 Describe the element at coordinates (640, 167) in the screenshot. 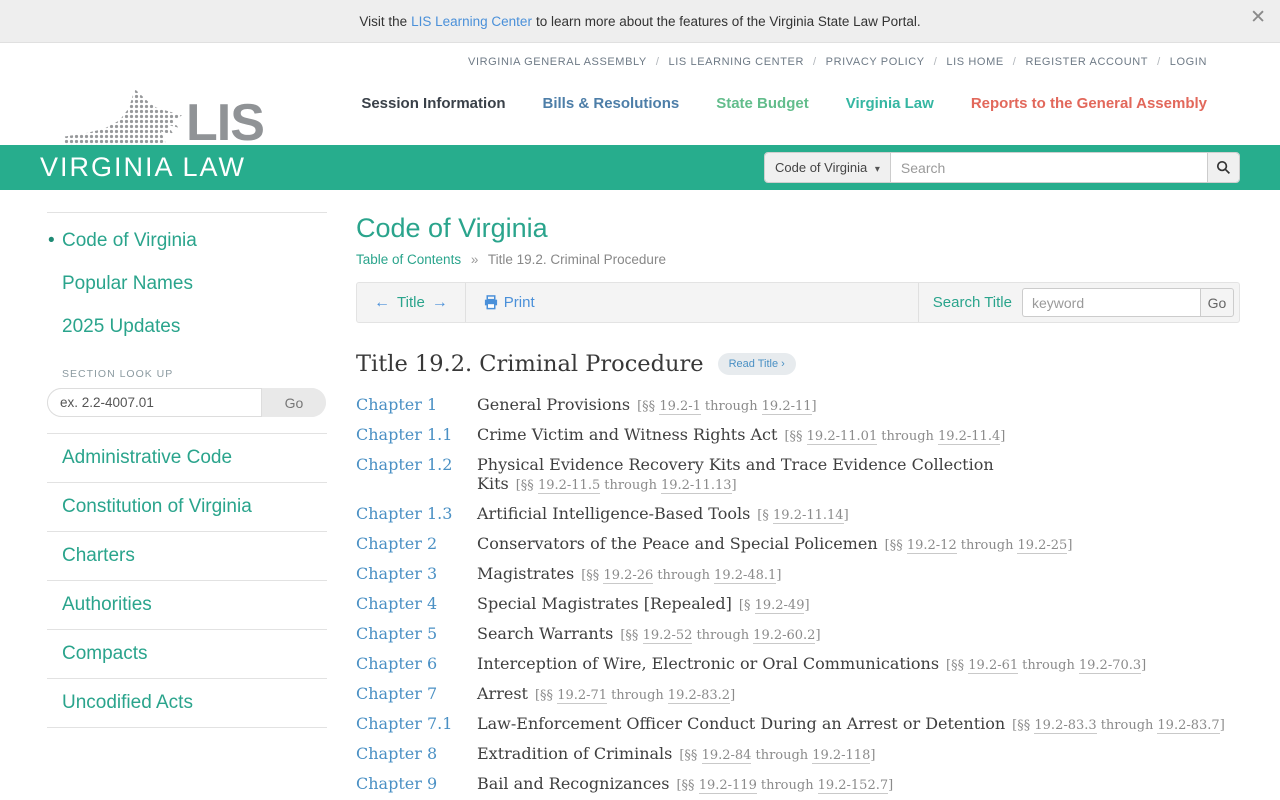

I see `virginia-law-bar: VIRGINIA LAW Code of Virginia ▾` at that location.